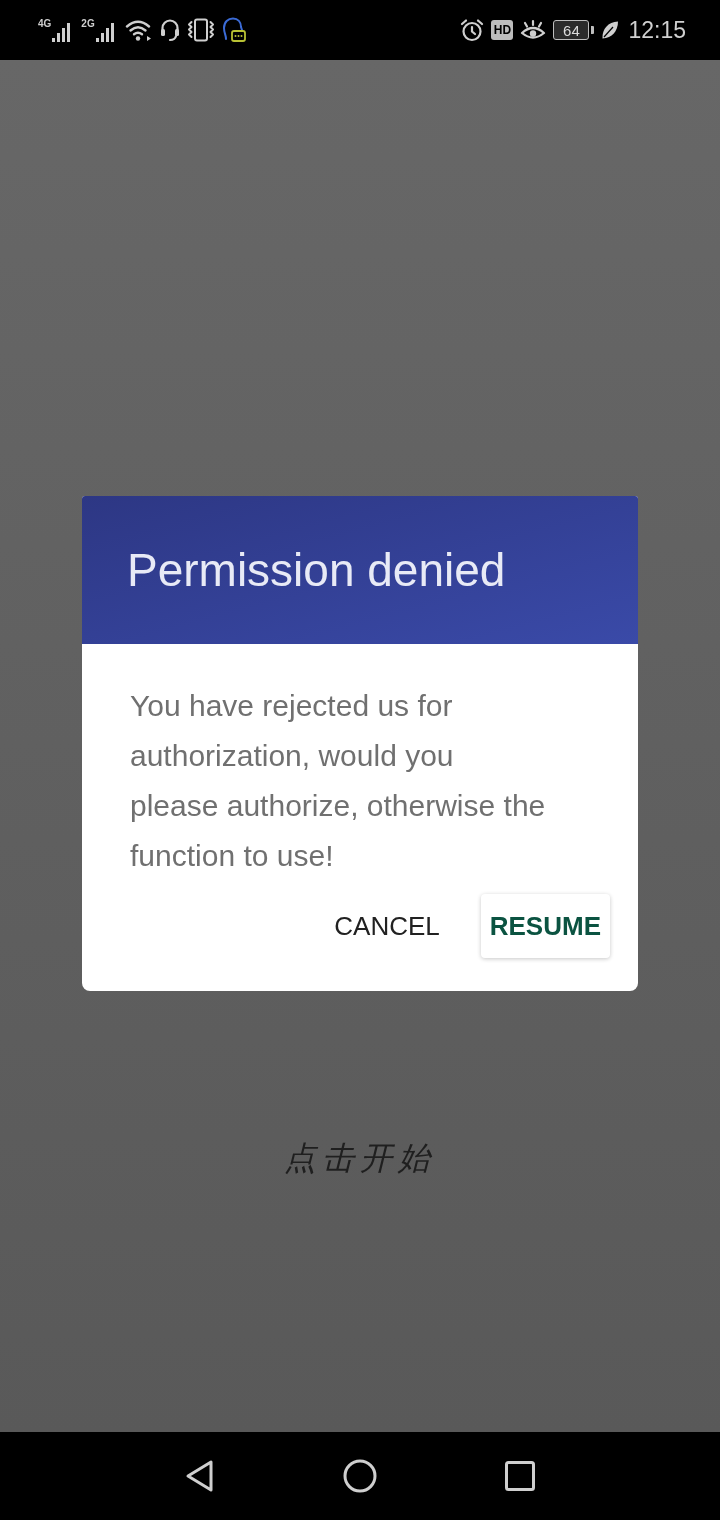 This screenshot has width=720, height=1520. Describe the element at coordinates (610, 30) in the screenshot. I see `leaf-icon` at that location.